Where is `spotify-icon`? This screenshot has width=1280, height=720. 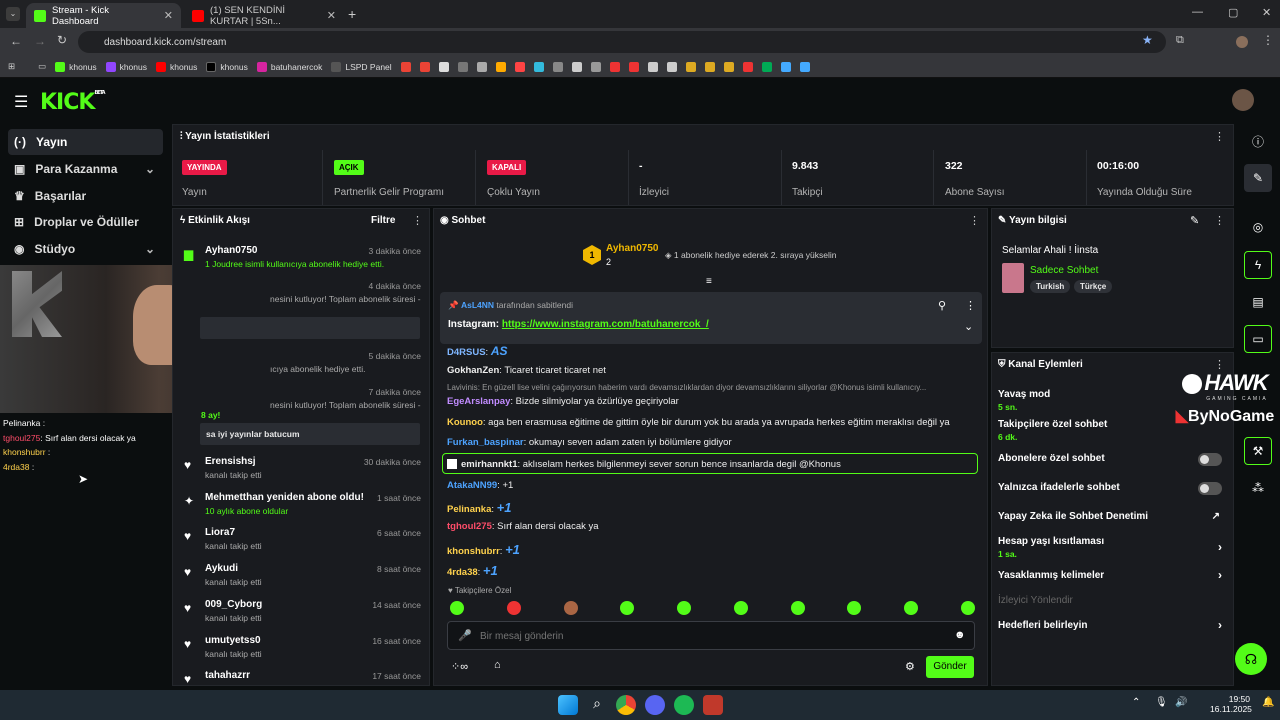 spotify-icon is located at coordinates (684, 705).